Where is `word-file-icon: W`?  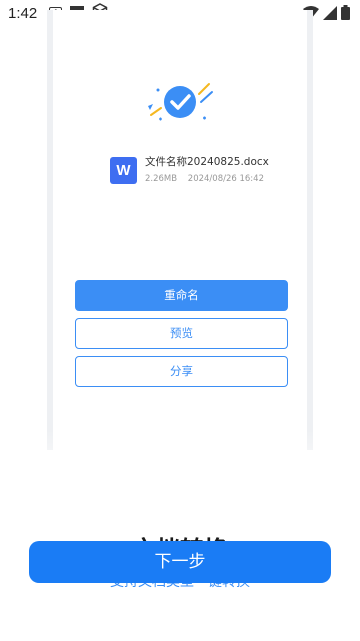 word-file-icon: W is located at coordinates (123, 170).